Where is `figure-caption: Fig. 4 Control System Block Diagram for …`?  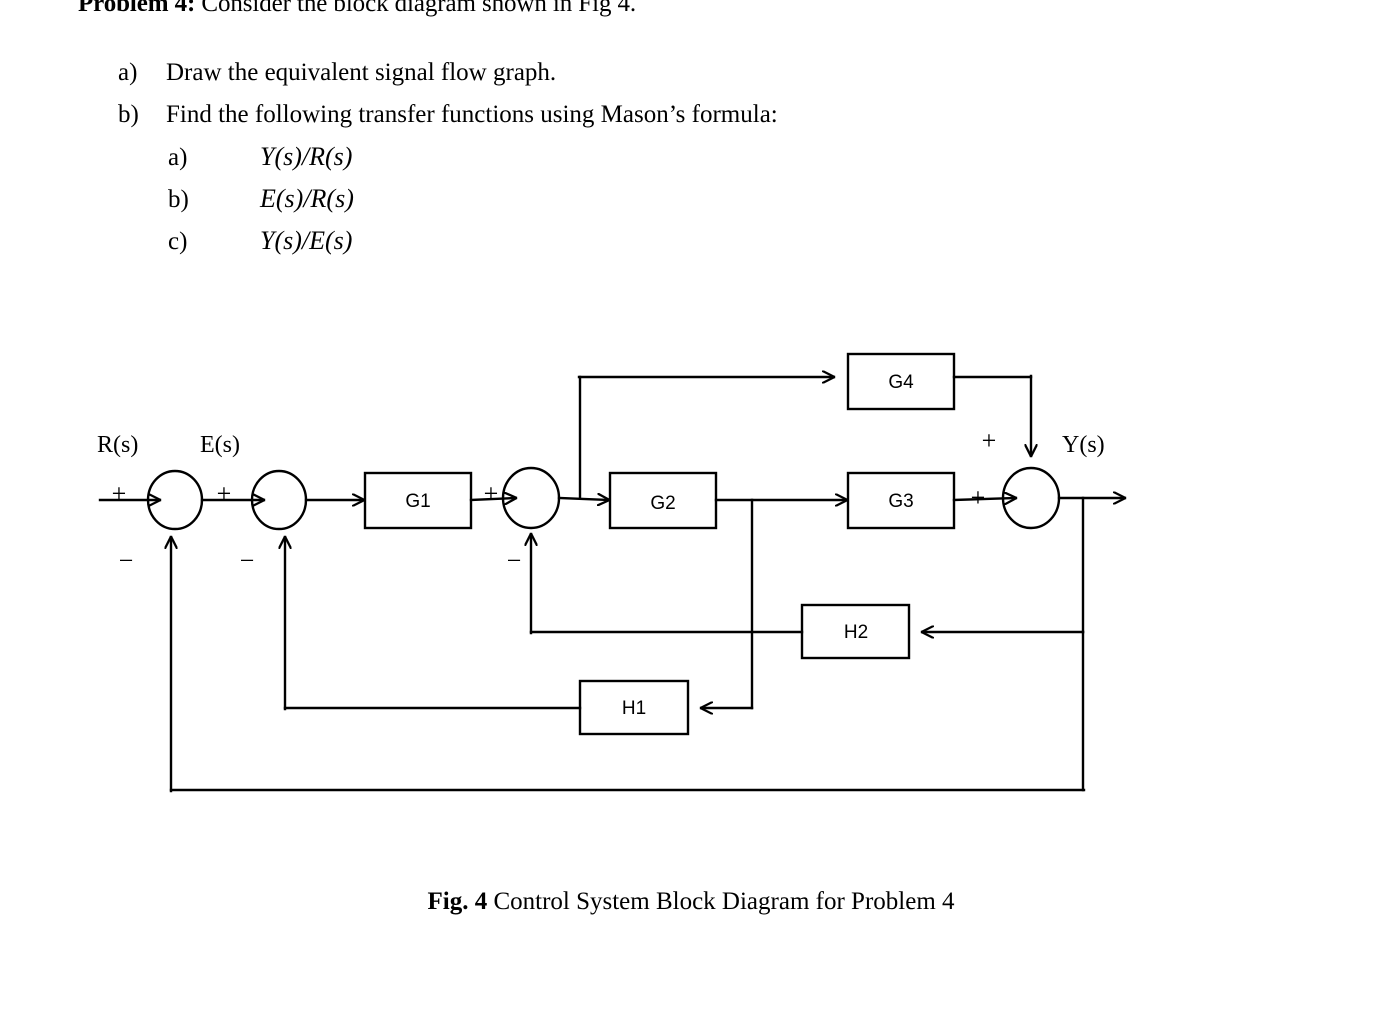
figure-caption: Fig. 4 Control System Block Diagram for … is located at coordinates (691, 902).